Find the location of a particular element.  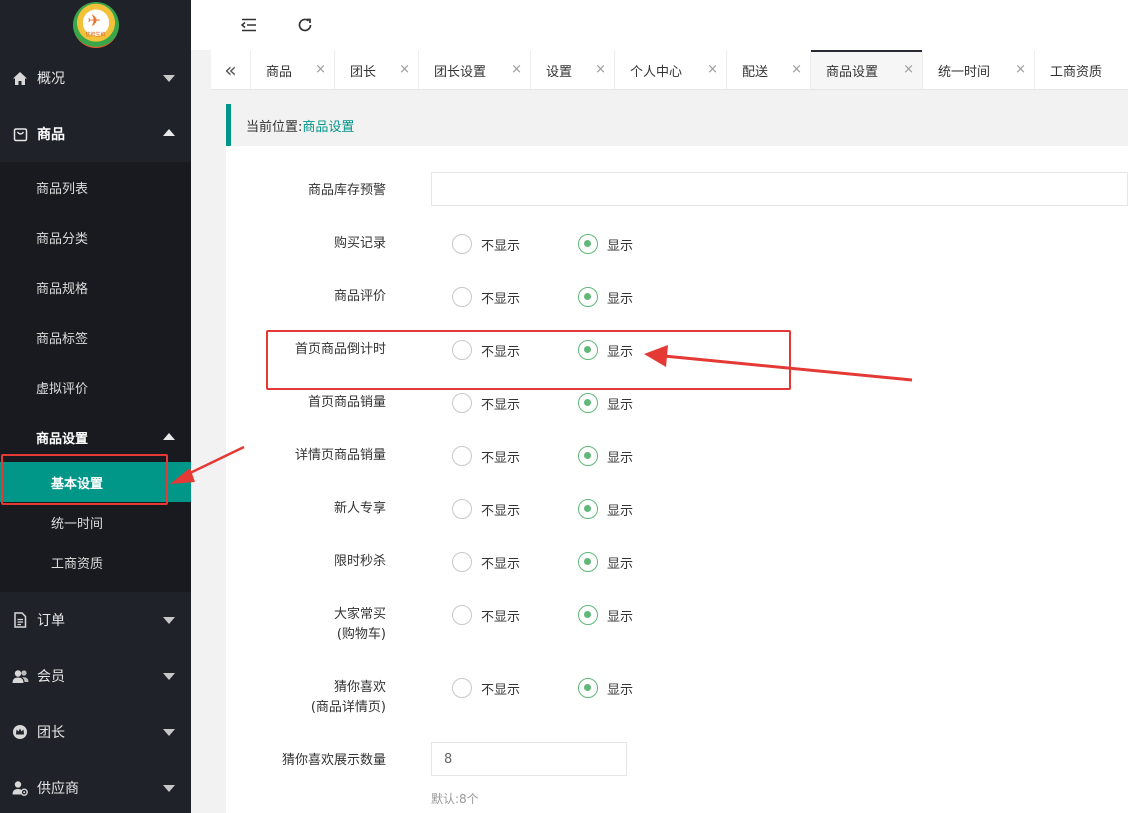

flash-sale-show-radio: 显示 is located at coordinates (605, 562).